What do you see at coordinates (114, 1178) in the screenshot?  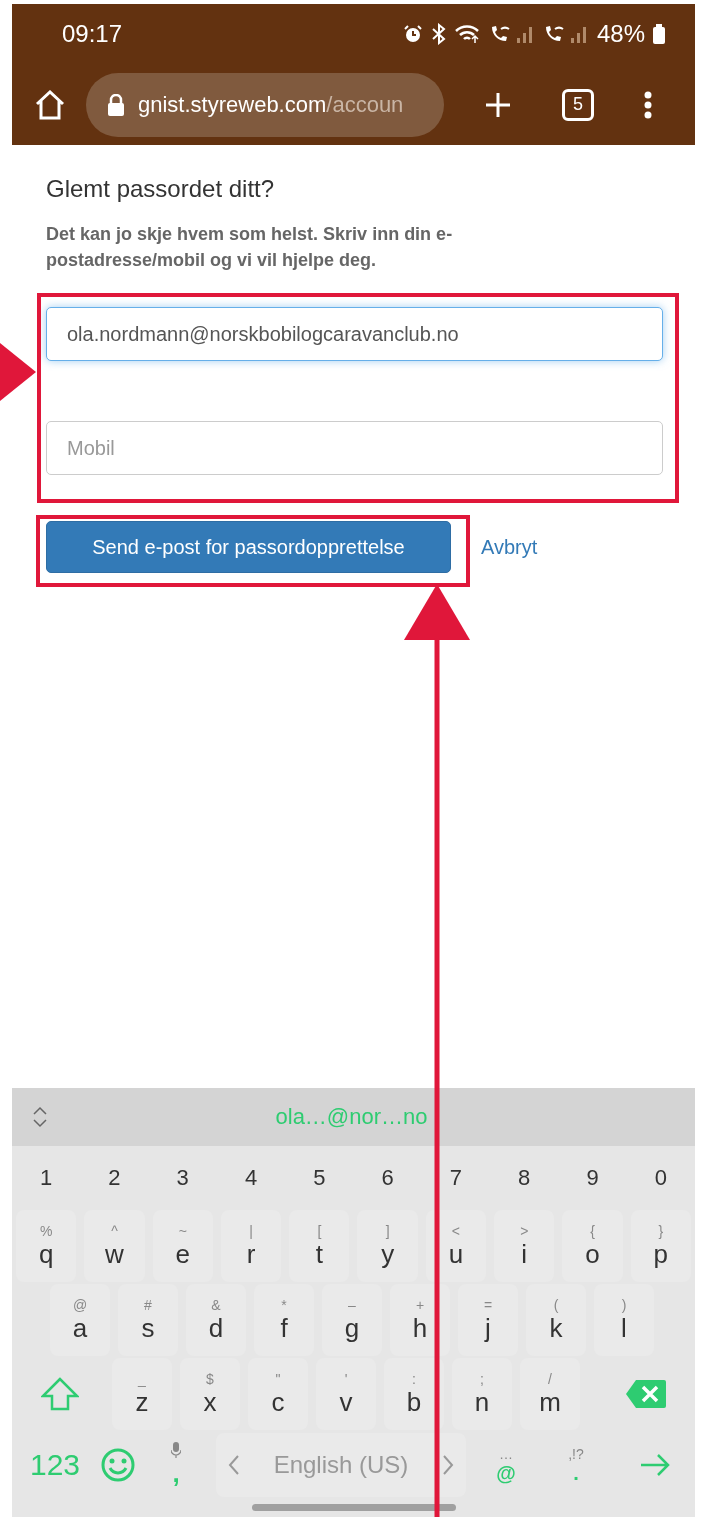 I see `number-key: 2` at bounding box center [114, 1178].